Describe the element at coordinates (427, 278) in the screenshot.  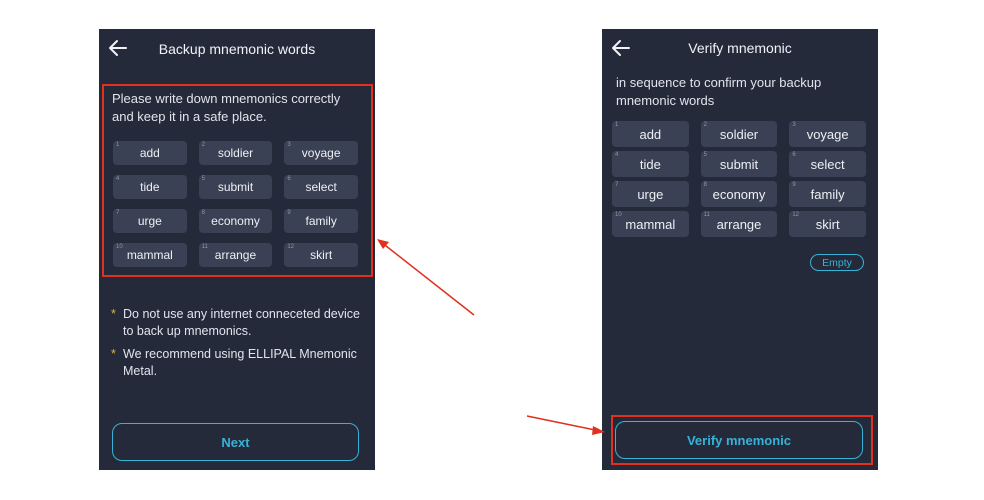
I see `arrow-to-word-box` at that location.